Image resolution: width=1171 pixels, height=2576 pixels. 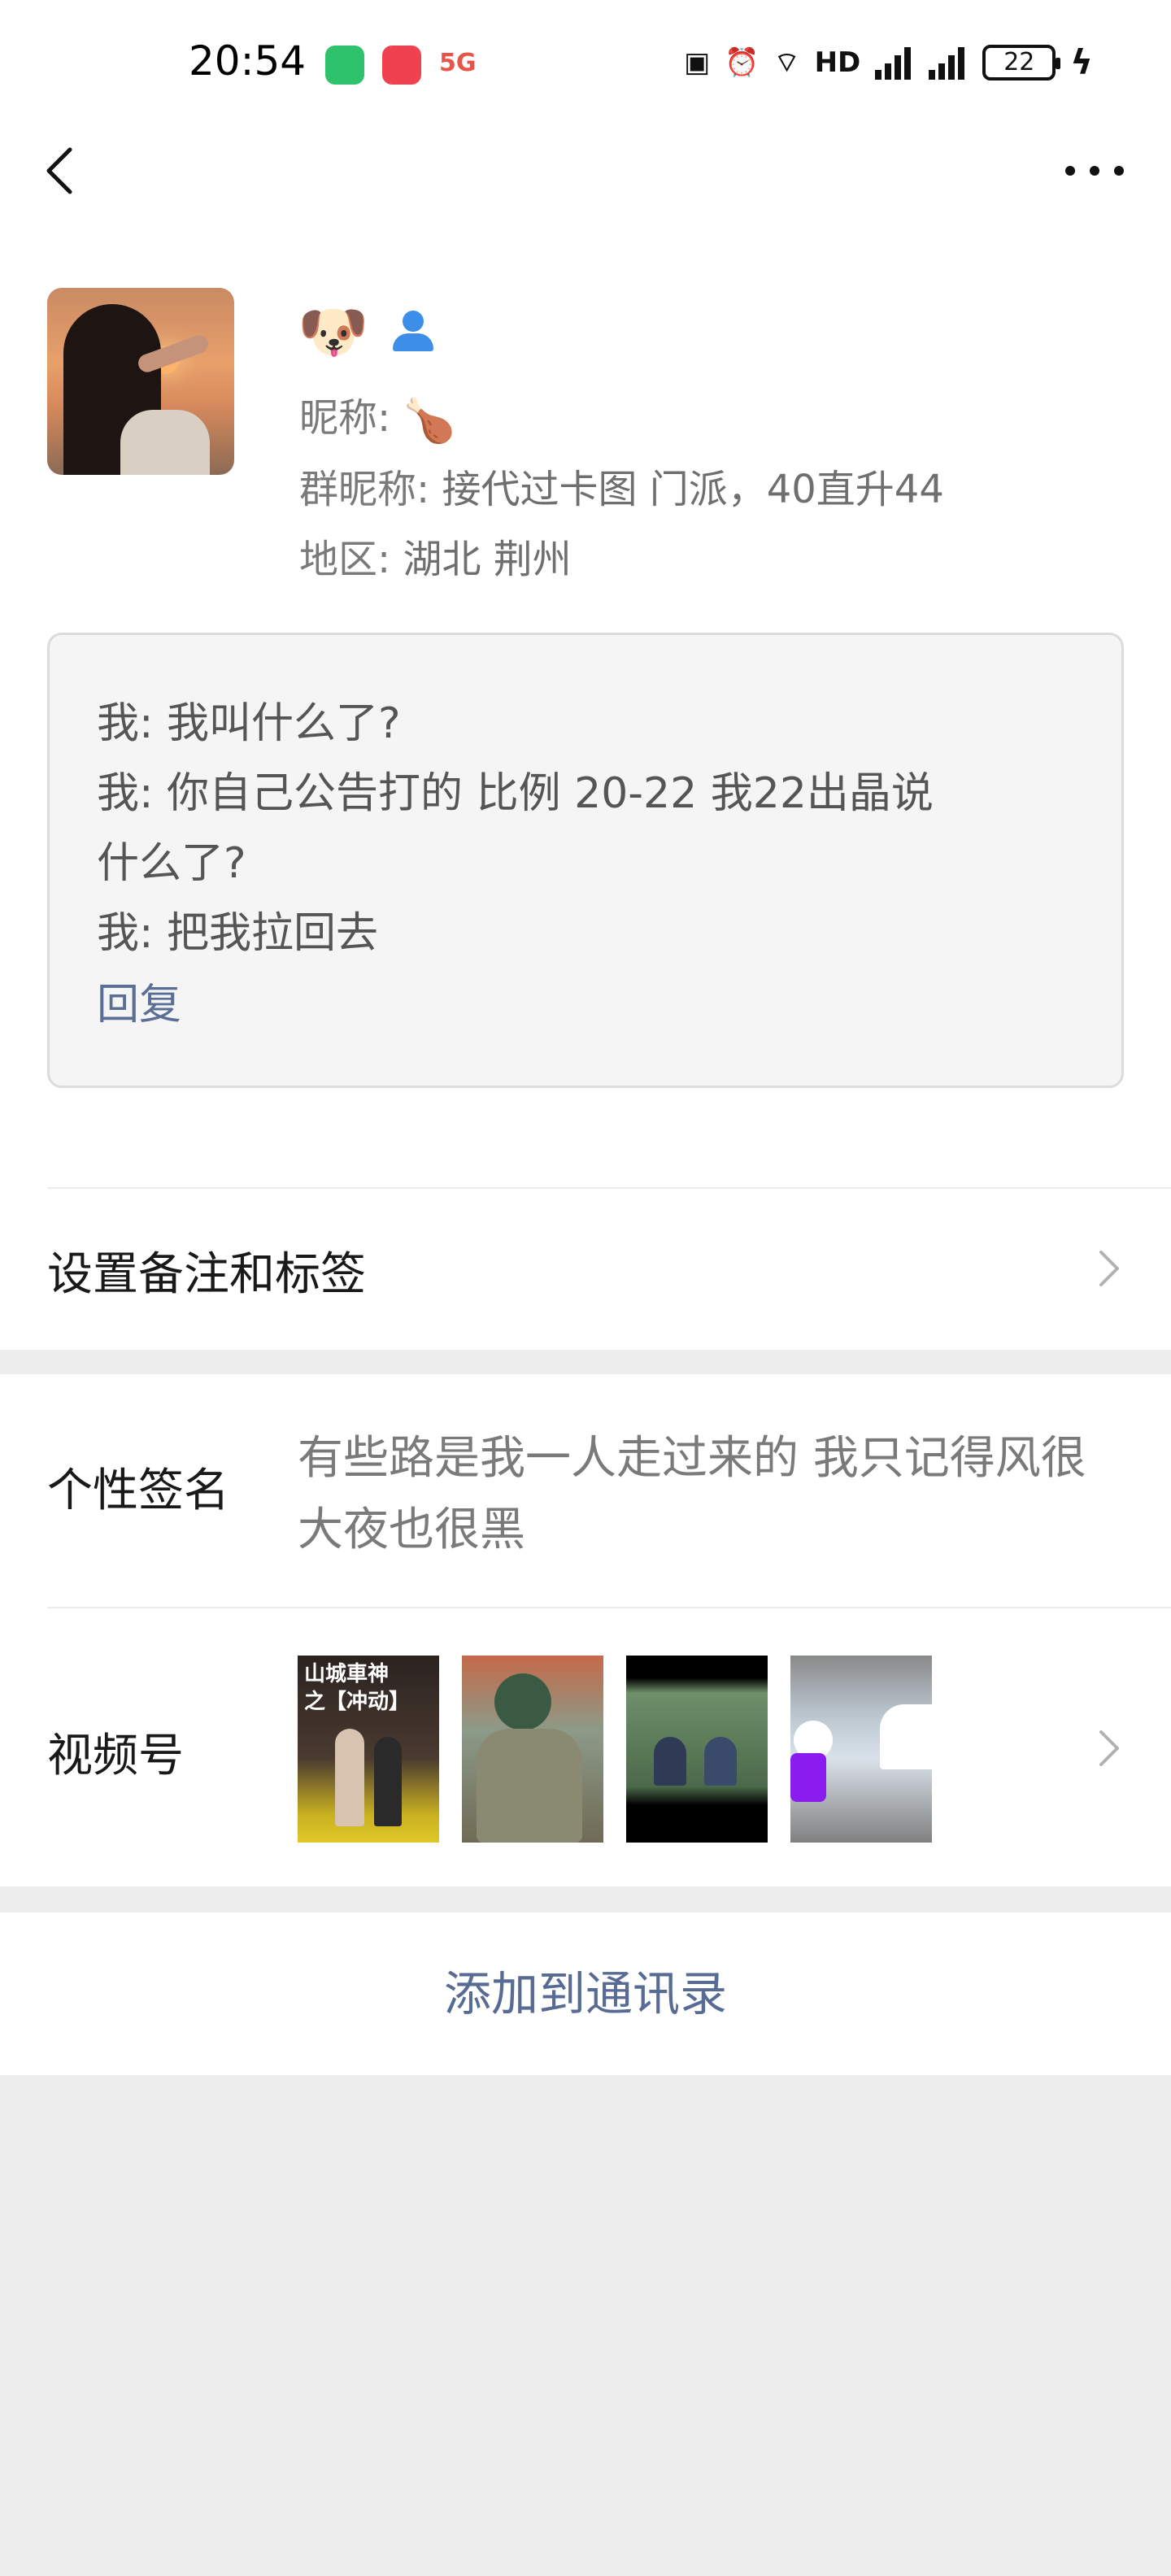 What do you see at coordinates (140, 382) in the screenshot?
I see `avatar` at bounding box center [140, 382].